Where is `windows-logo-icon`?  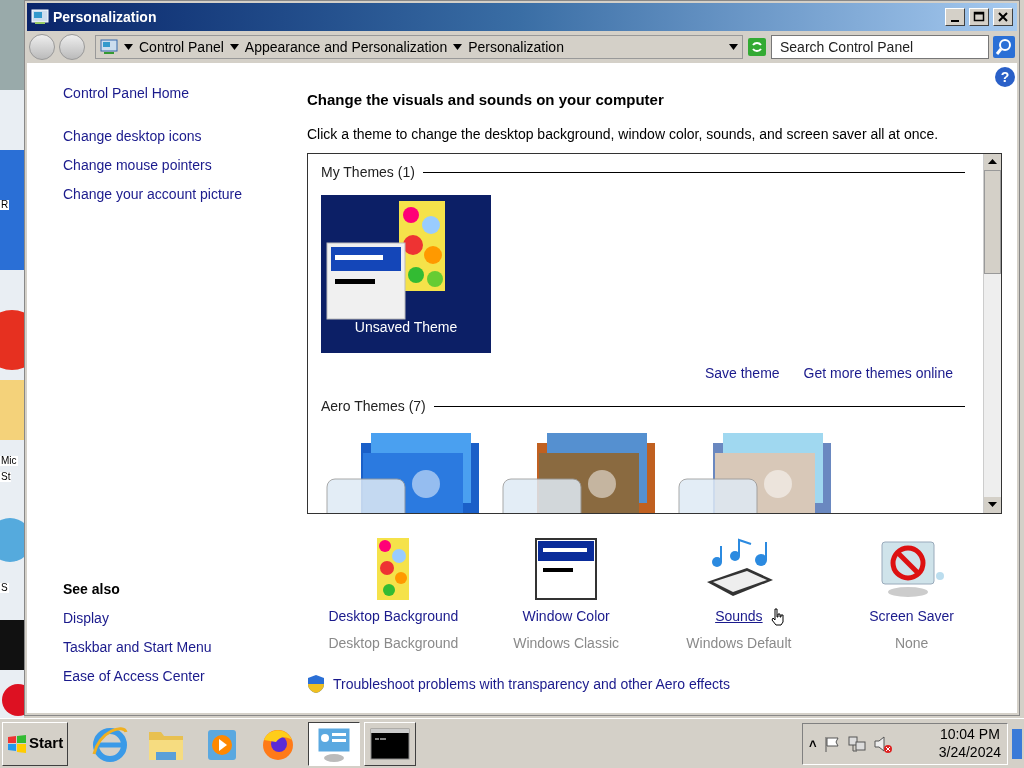 windows-logo-icon is located at coordinates (17, 743).